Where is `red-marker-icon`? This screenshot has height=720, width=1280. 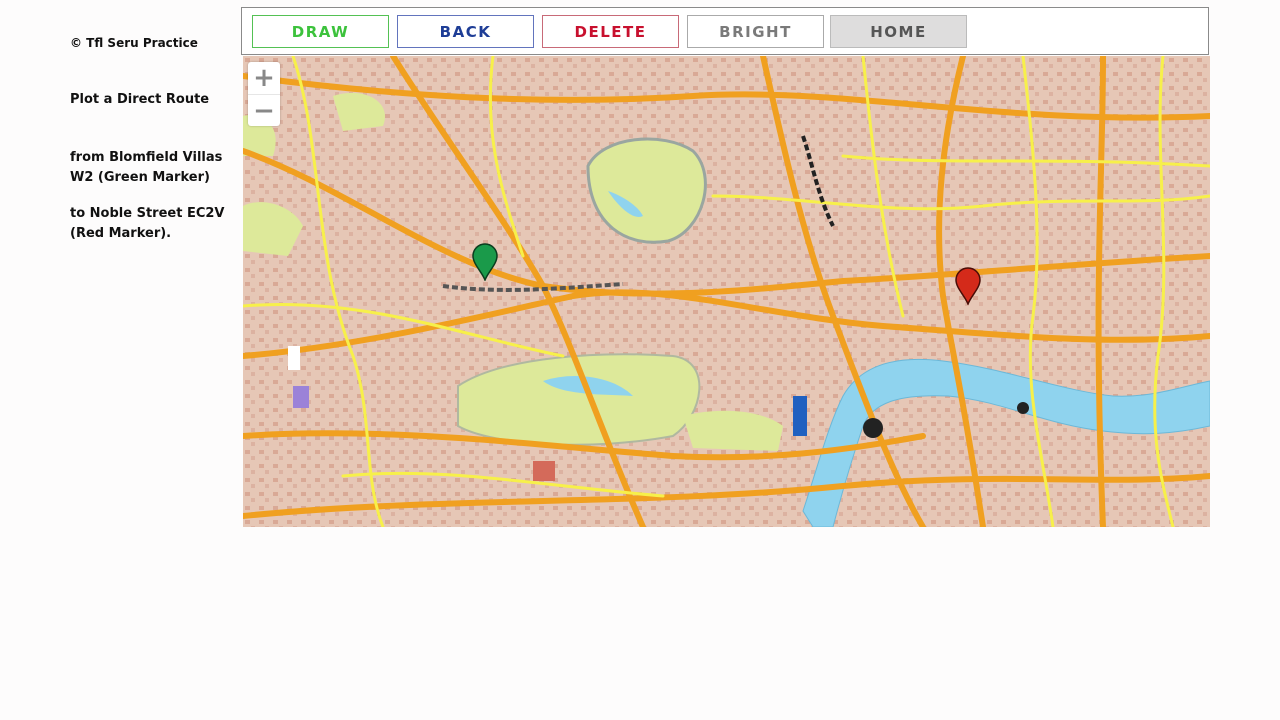 red-marker-icon is located at coordinates (968, 286).